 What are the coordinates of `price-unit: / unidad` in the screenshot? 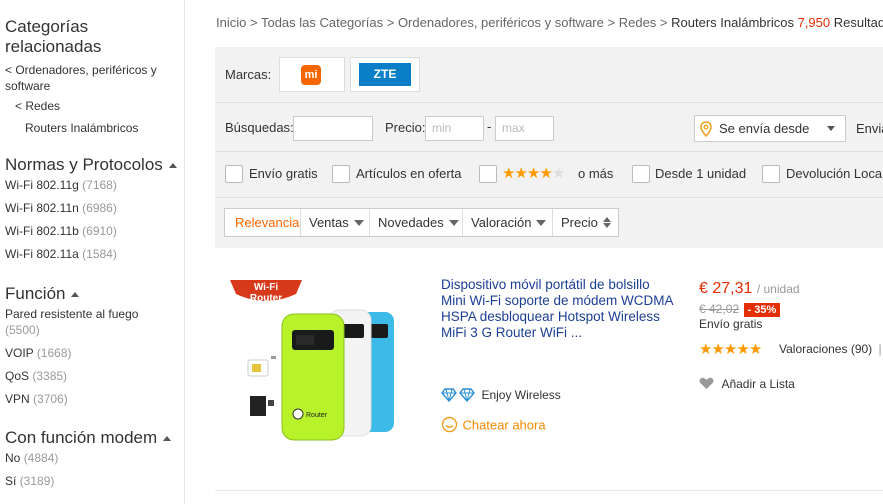 It's located at (778, 289).